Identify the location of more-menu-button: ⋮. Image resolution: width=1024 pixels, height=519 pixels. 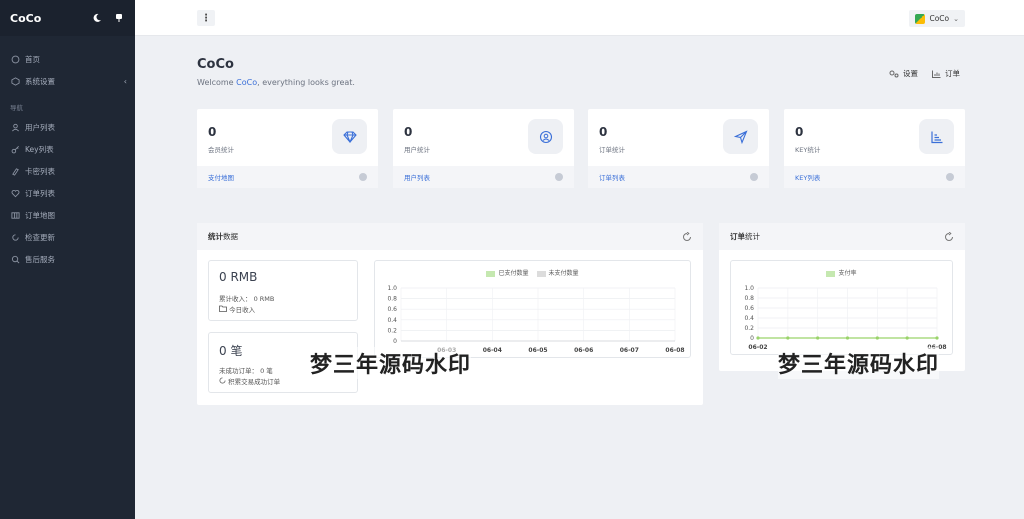
(206, 18).